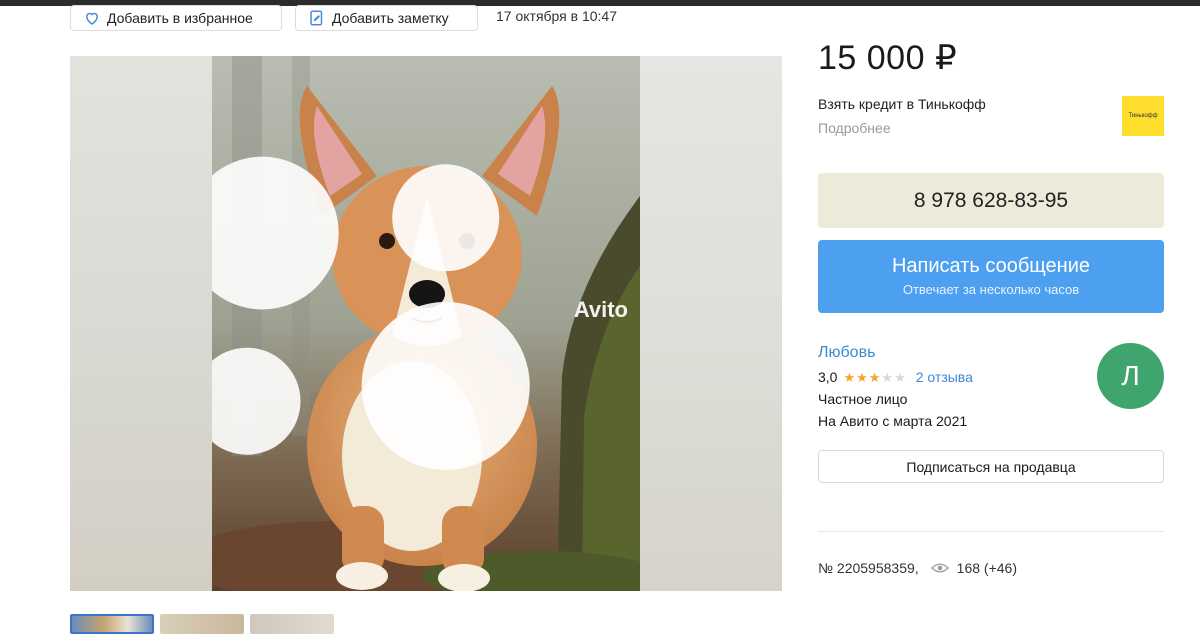  I want to click on phone-number: 8 978 628-83-95, so click(991, 200).